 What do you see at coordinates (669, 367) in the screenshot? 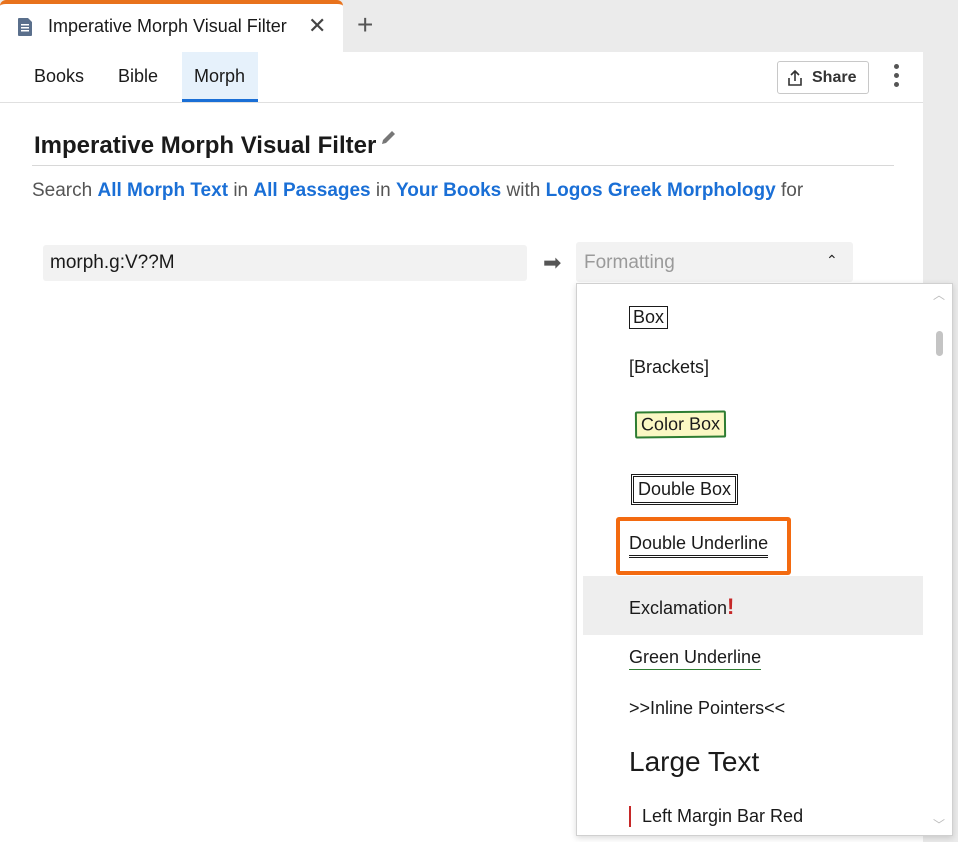
I see `option-brackets-label: [Brackets]` at bounding box center [669, 367].